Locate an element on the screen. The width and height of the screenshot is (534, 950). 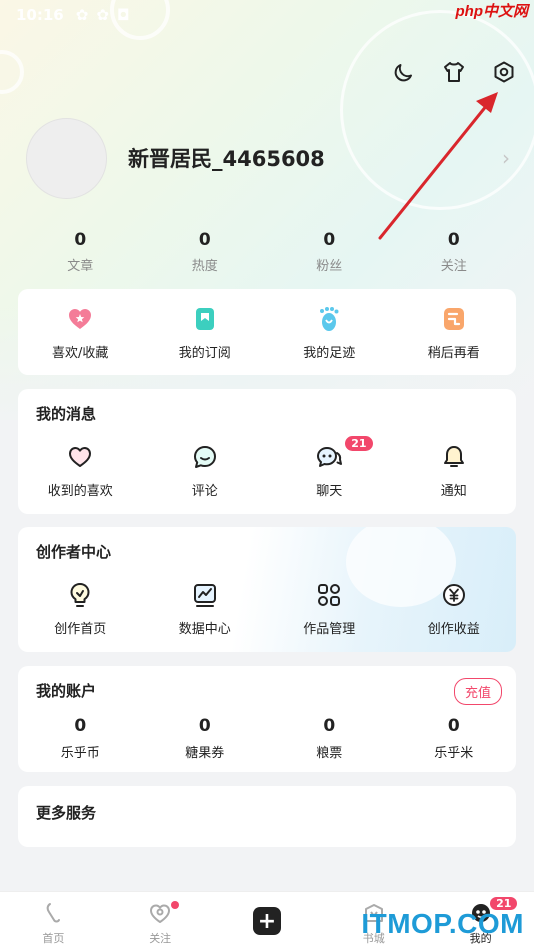
messages-card: 我的消息 收到的喜欢 评论 21 聊天 通知 is located at coordinates (267, 451).